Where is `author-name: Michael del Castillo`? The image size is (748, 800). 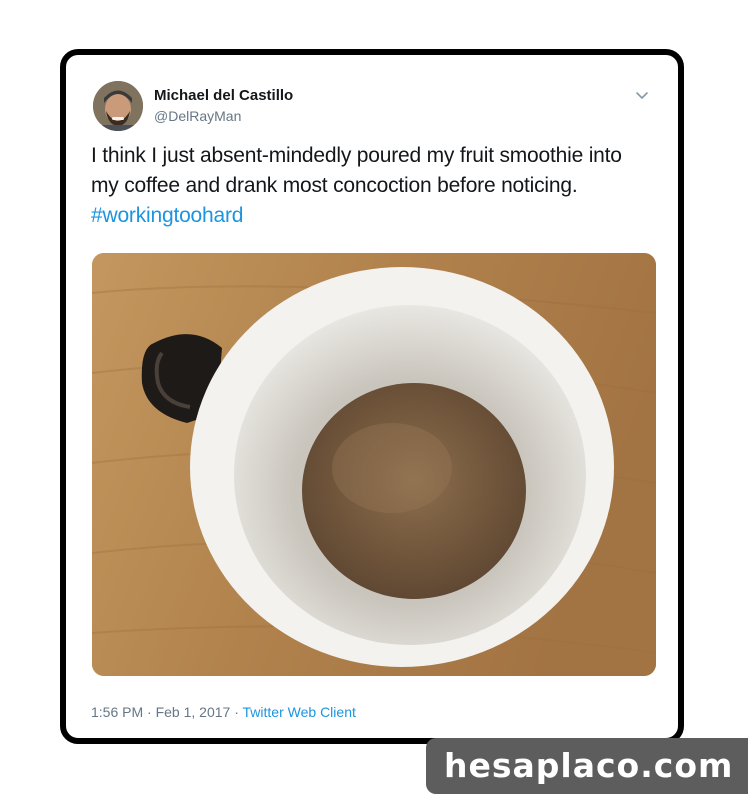 author-name: Michael del Castillo is located at coordinates (223, 95).